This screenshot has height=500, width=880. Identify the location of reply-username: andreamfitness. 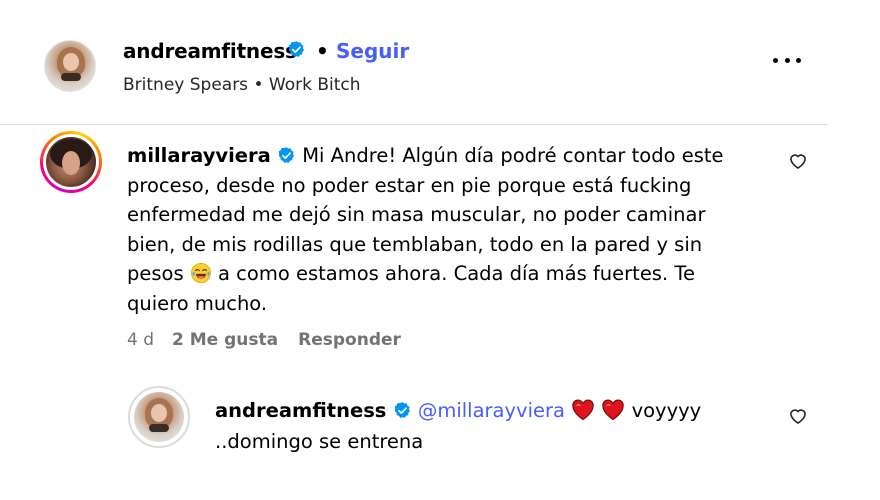
(300, 410).